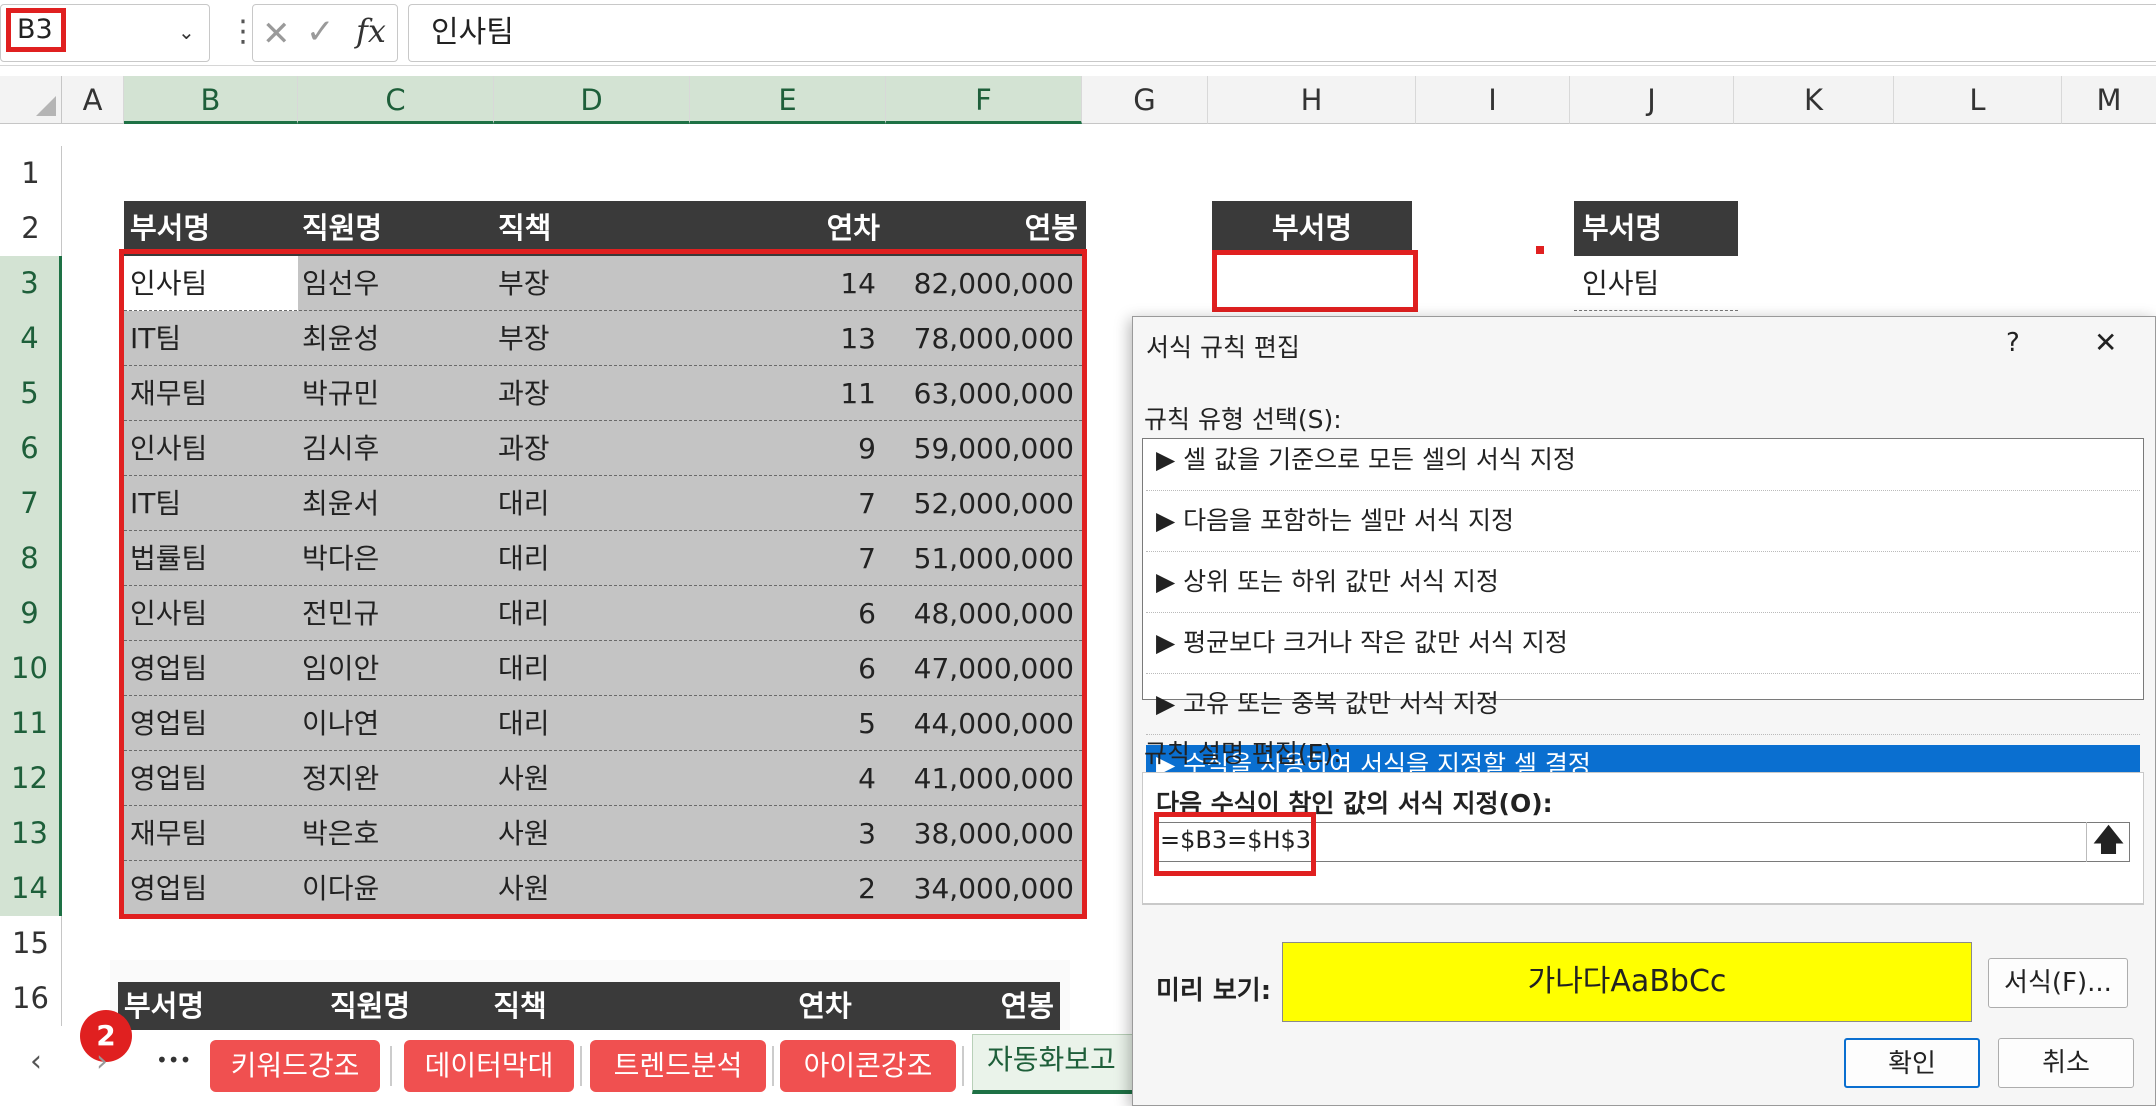  What do you see at coordinates (489, 1066) in the screenshot?
I see `tab-data-bar: 데이터막대` at bounding box center [489, 1066].